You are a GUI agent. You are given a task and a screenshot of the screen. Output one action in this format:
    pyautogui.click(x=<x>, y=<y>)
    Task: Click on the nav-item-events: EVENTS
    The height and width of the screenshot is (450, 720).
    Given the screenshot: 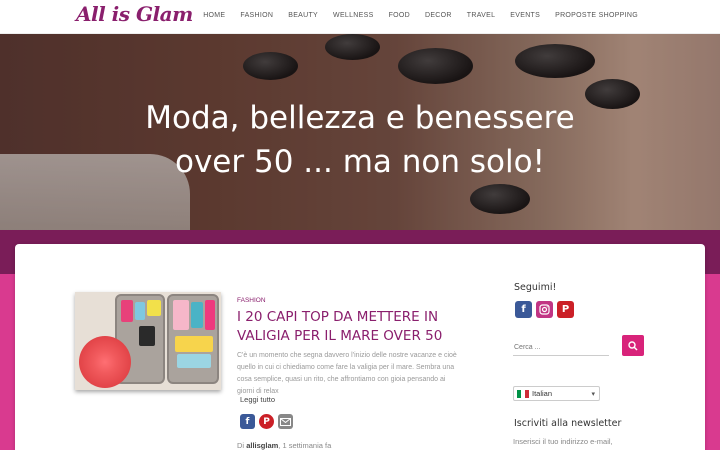 What is the action you would take?
    pyautogui.click(x=525, y=15)
    